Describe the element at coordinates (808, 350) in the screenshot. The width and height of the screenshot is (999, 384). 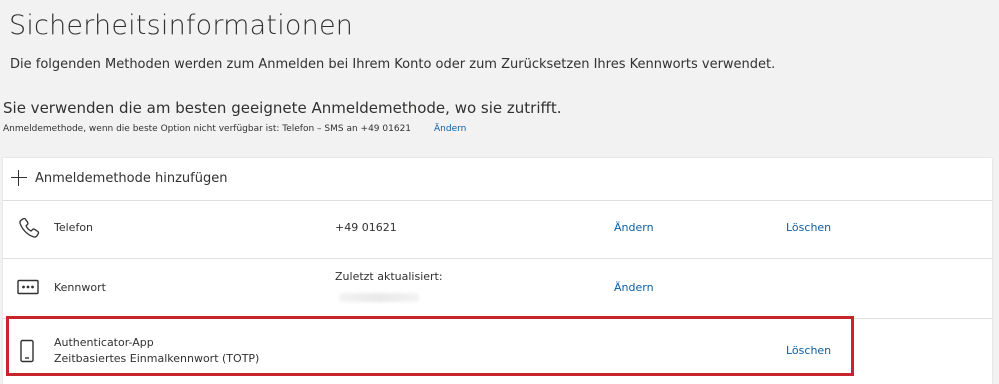
I see `delete-authenticator-link: Löschen` at that location.